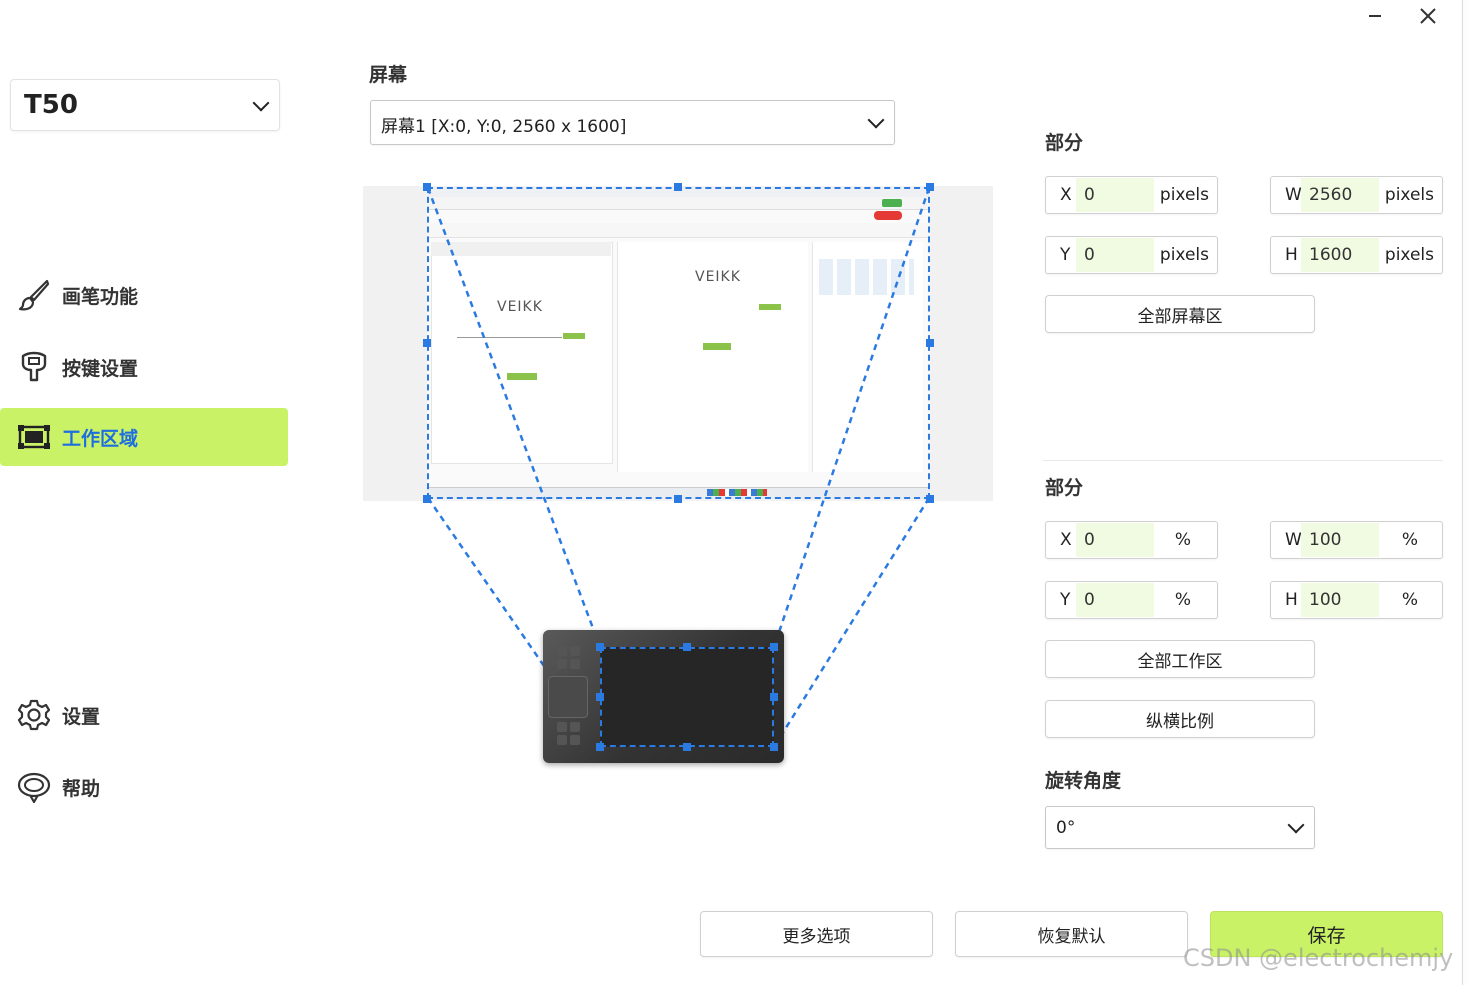 Image resolution: width=1468 pixels, height=985 pixels. Describe the element at coordinates (1340, 540) in the screenshot. I see `tablet-w-input: 100` at that location.